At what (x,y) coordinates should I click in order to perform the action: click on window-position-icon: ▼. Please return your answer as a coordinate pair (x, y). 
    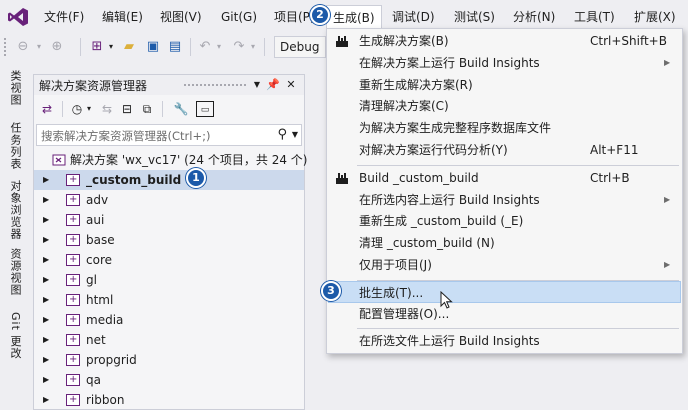
    Looking at the image, I should click on (257, 85).